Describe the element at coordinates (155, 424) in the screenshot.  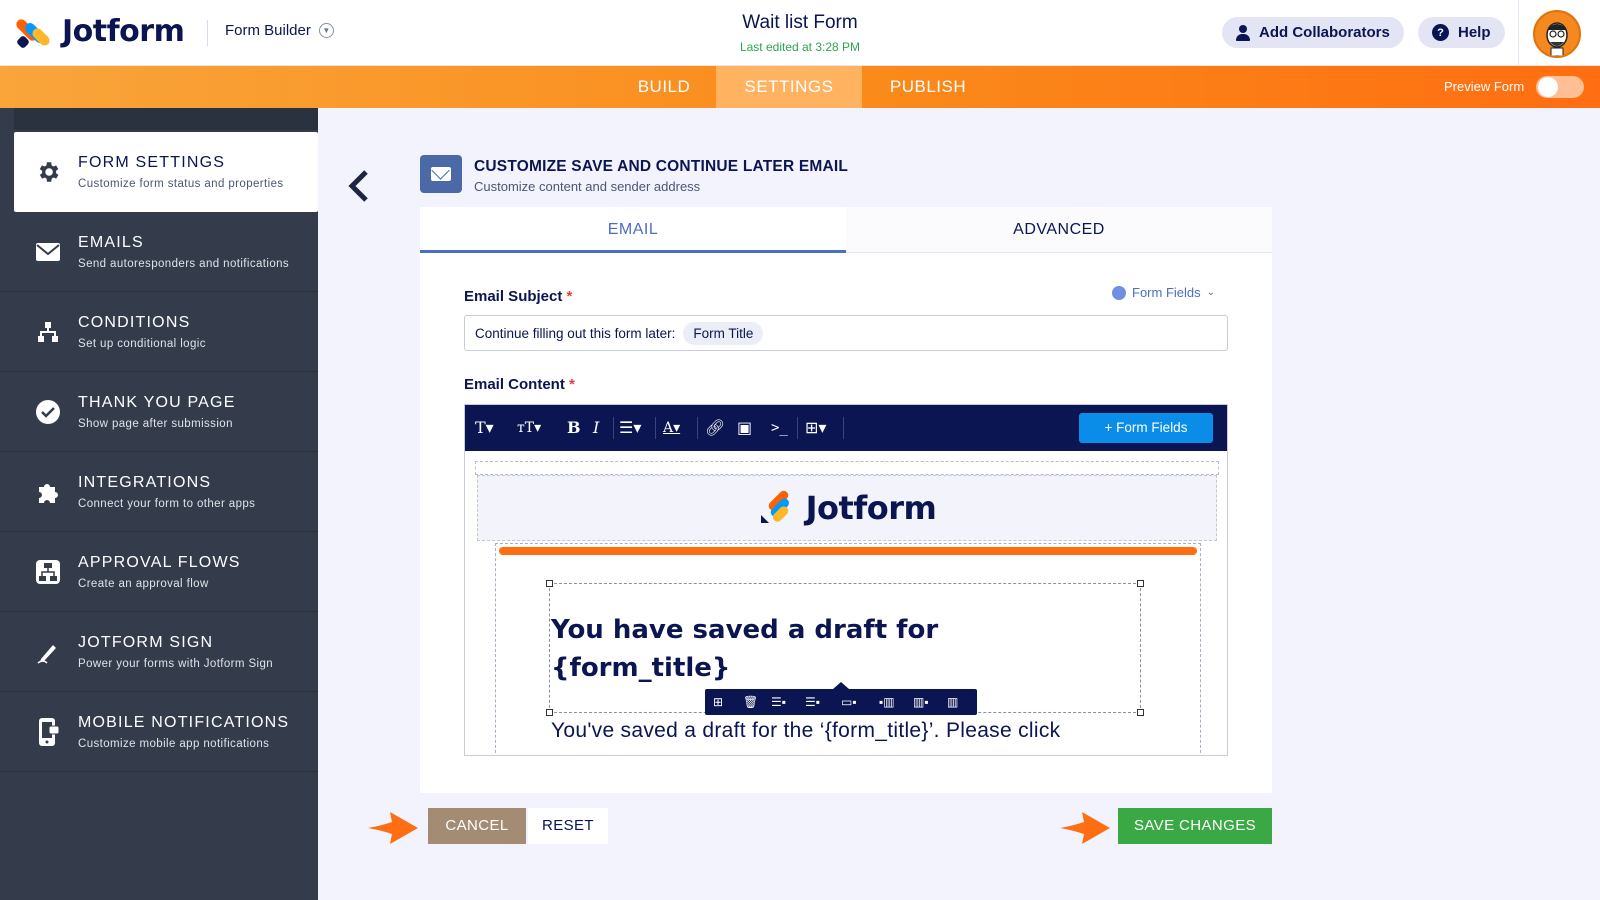
I see `sidebar-item-subtitle: Show page after submission` at that location.